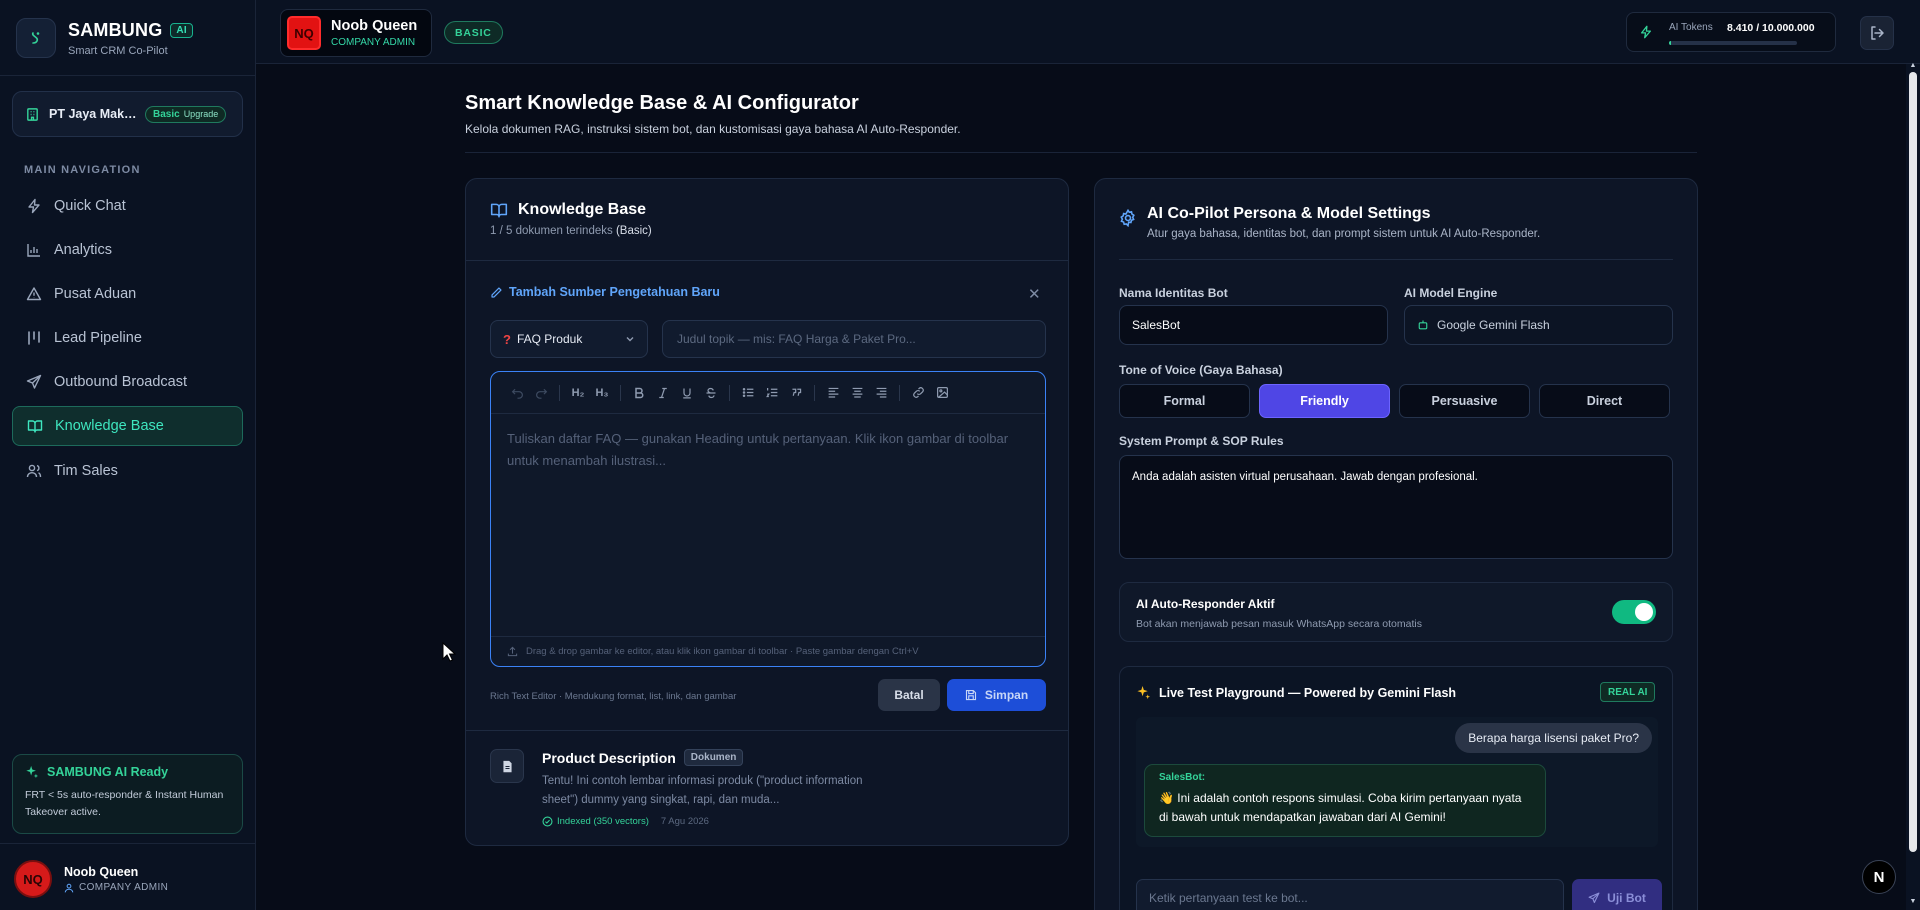  What do you see at coordinates (1201, 370) in the screenshot?
I see `tone-label: Tone of Voice (Gaya Bahasa)` at bounding box center [1201, 370].